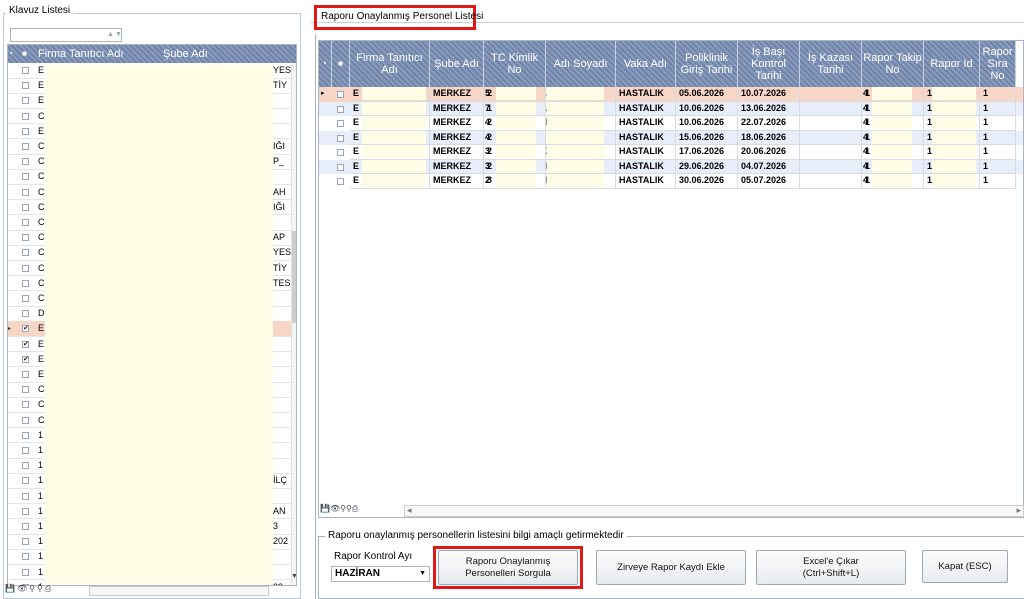 The height and width of the screenshot is (599, 1024). What do you see at coordinates (581, 152) in the screenshot?
I see `grid-cell-adi: X` at bounding box center [581, 152].